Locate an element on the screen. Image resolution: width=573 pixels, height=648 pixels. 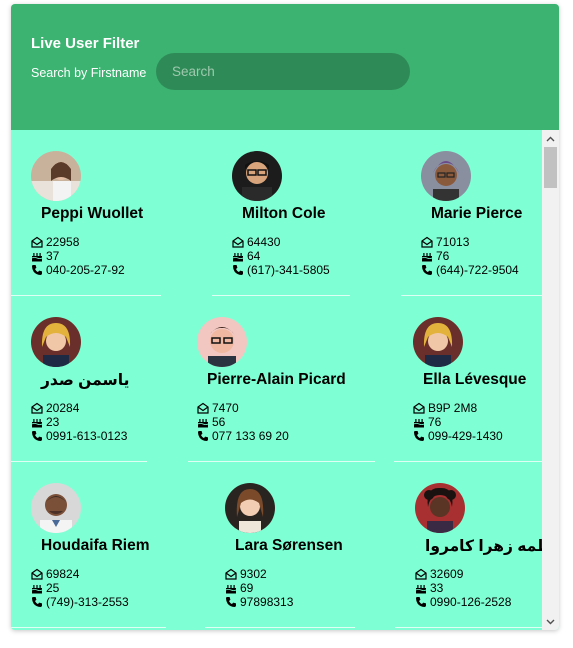
user-card: Marie Pierce 71013 76 (644)-722-9504 is located at coordinates (453, 213).